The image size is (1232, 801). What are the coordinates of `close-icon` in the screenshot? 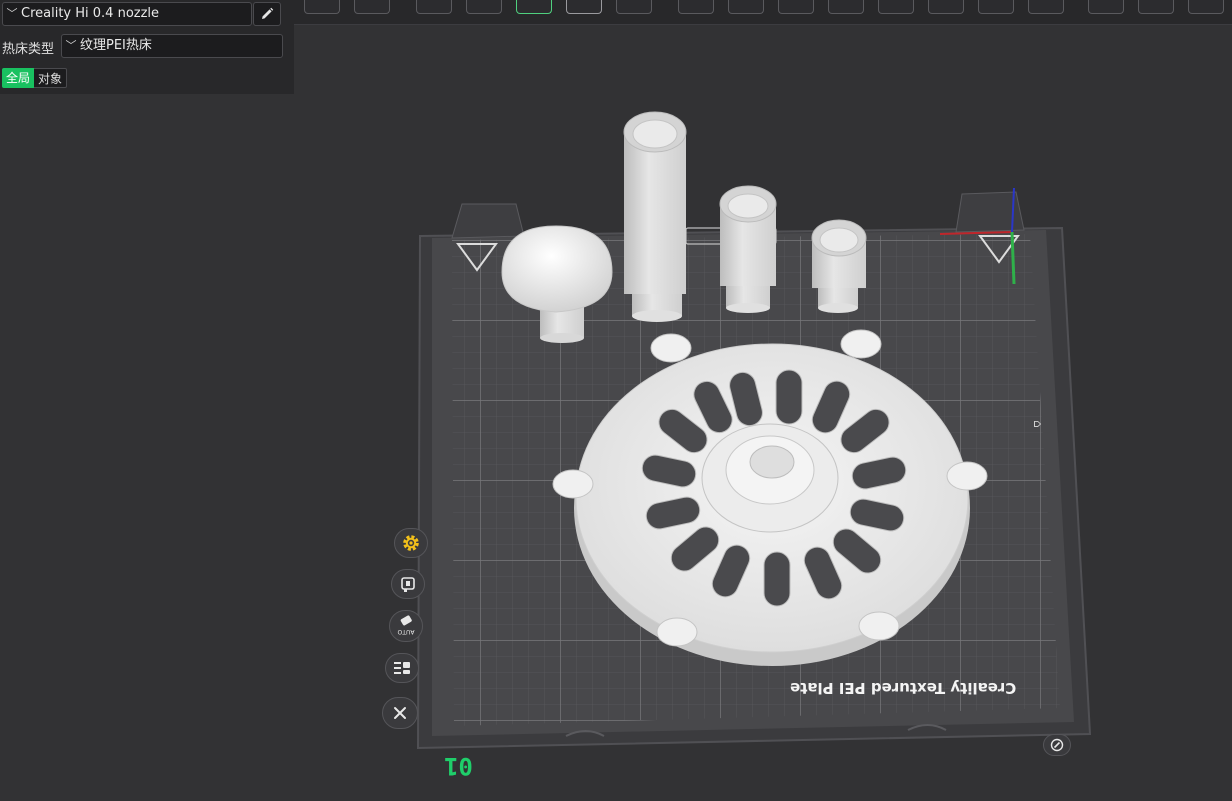 It's located at (400, 713).